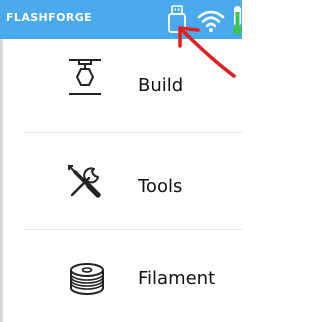 This screenshot has height=322, width=320. I want to click on red-arrow-annotation, so click(207, 52).